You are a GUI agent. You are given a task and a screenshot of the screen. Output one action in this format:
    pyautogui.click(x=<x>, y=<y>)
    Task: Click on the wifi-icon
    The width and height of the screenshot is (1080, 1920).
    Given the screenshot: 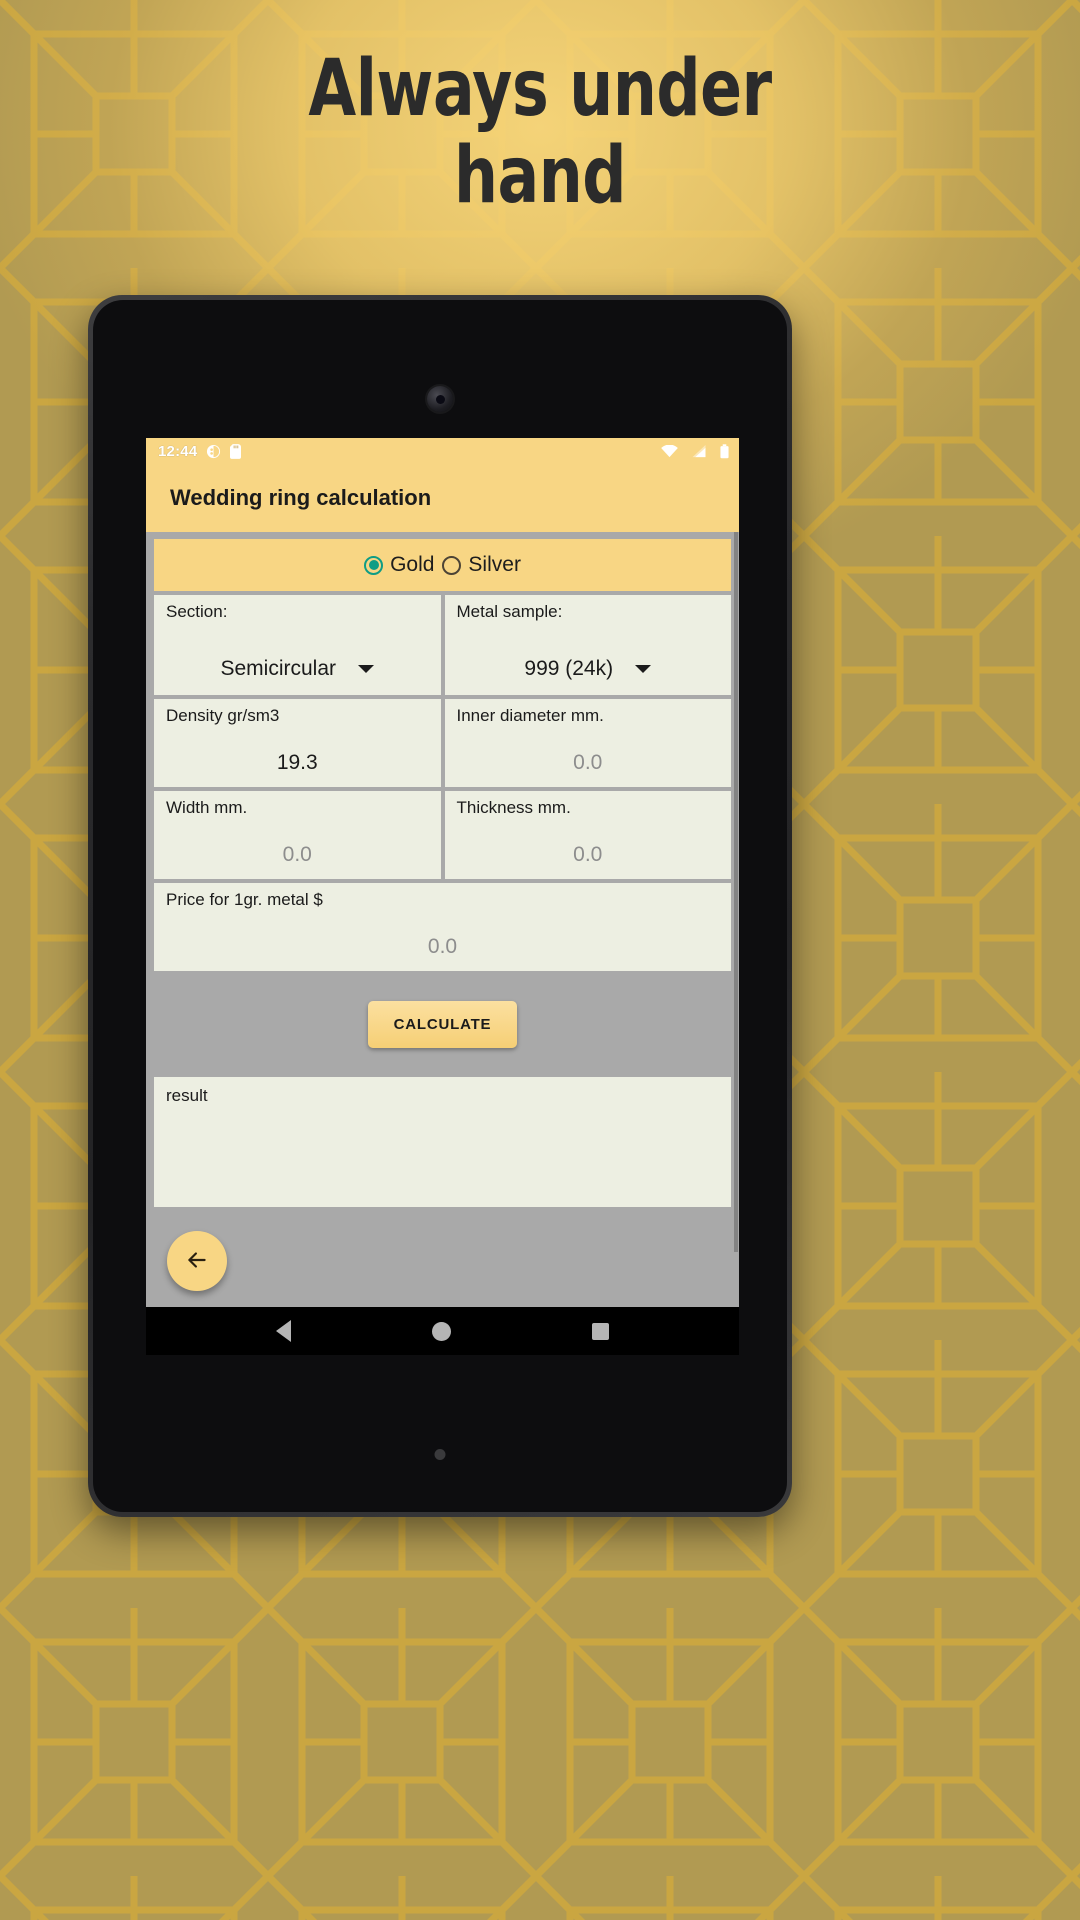 What is the action you would take?
    pyautogui.click(x=669, y=451)
    